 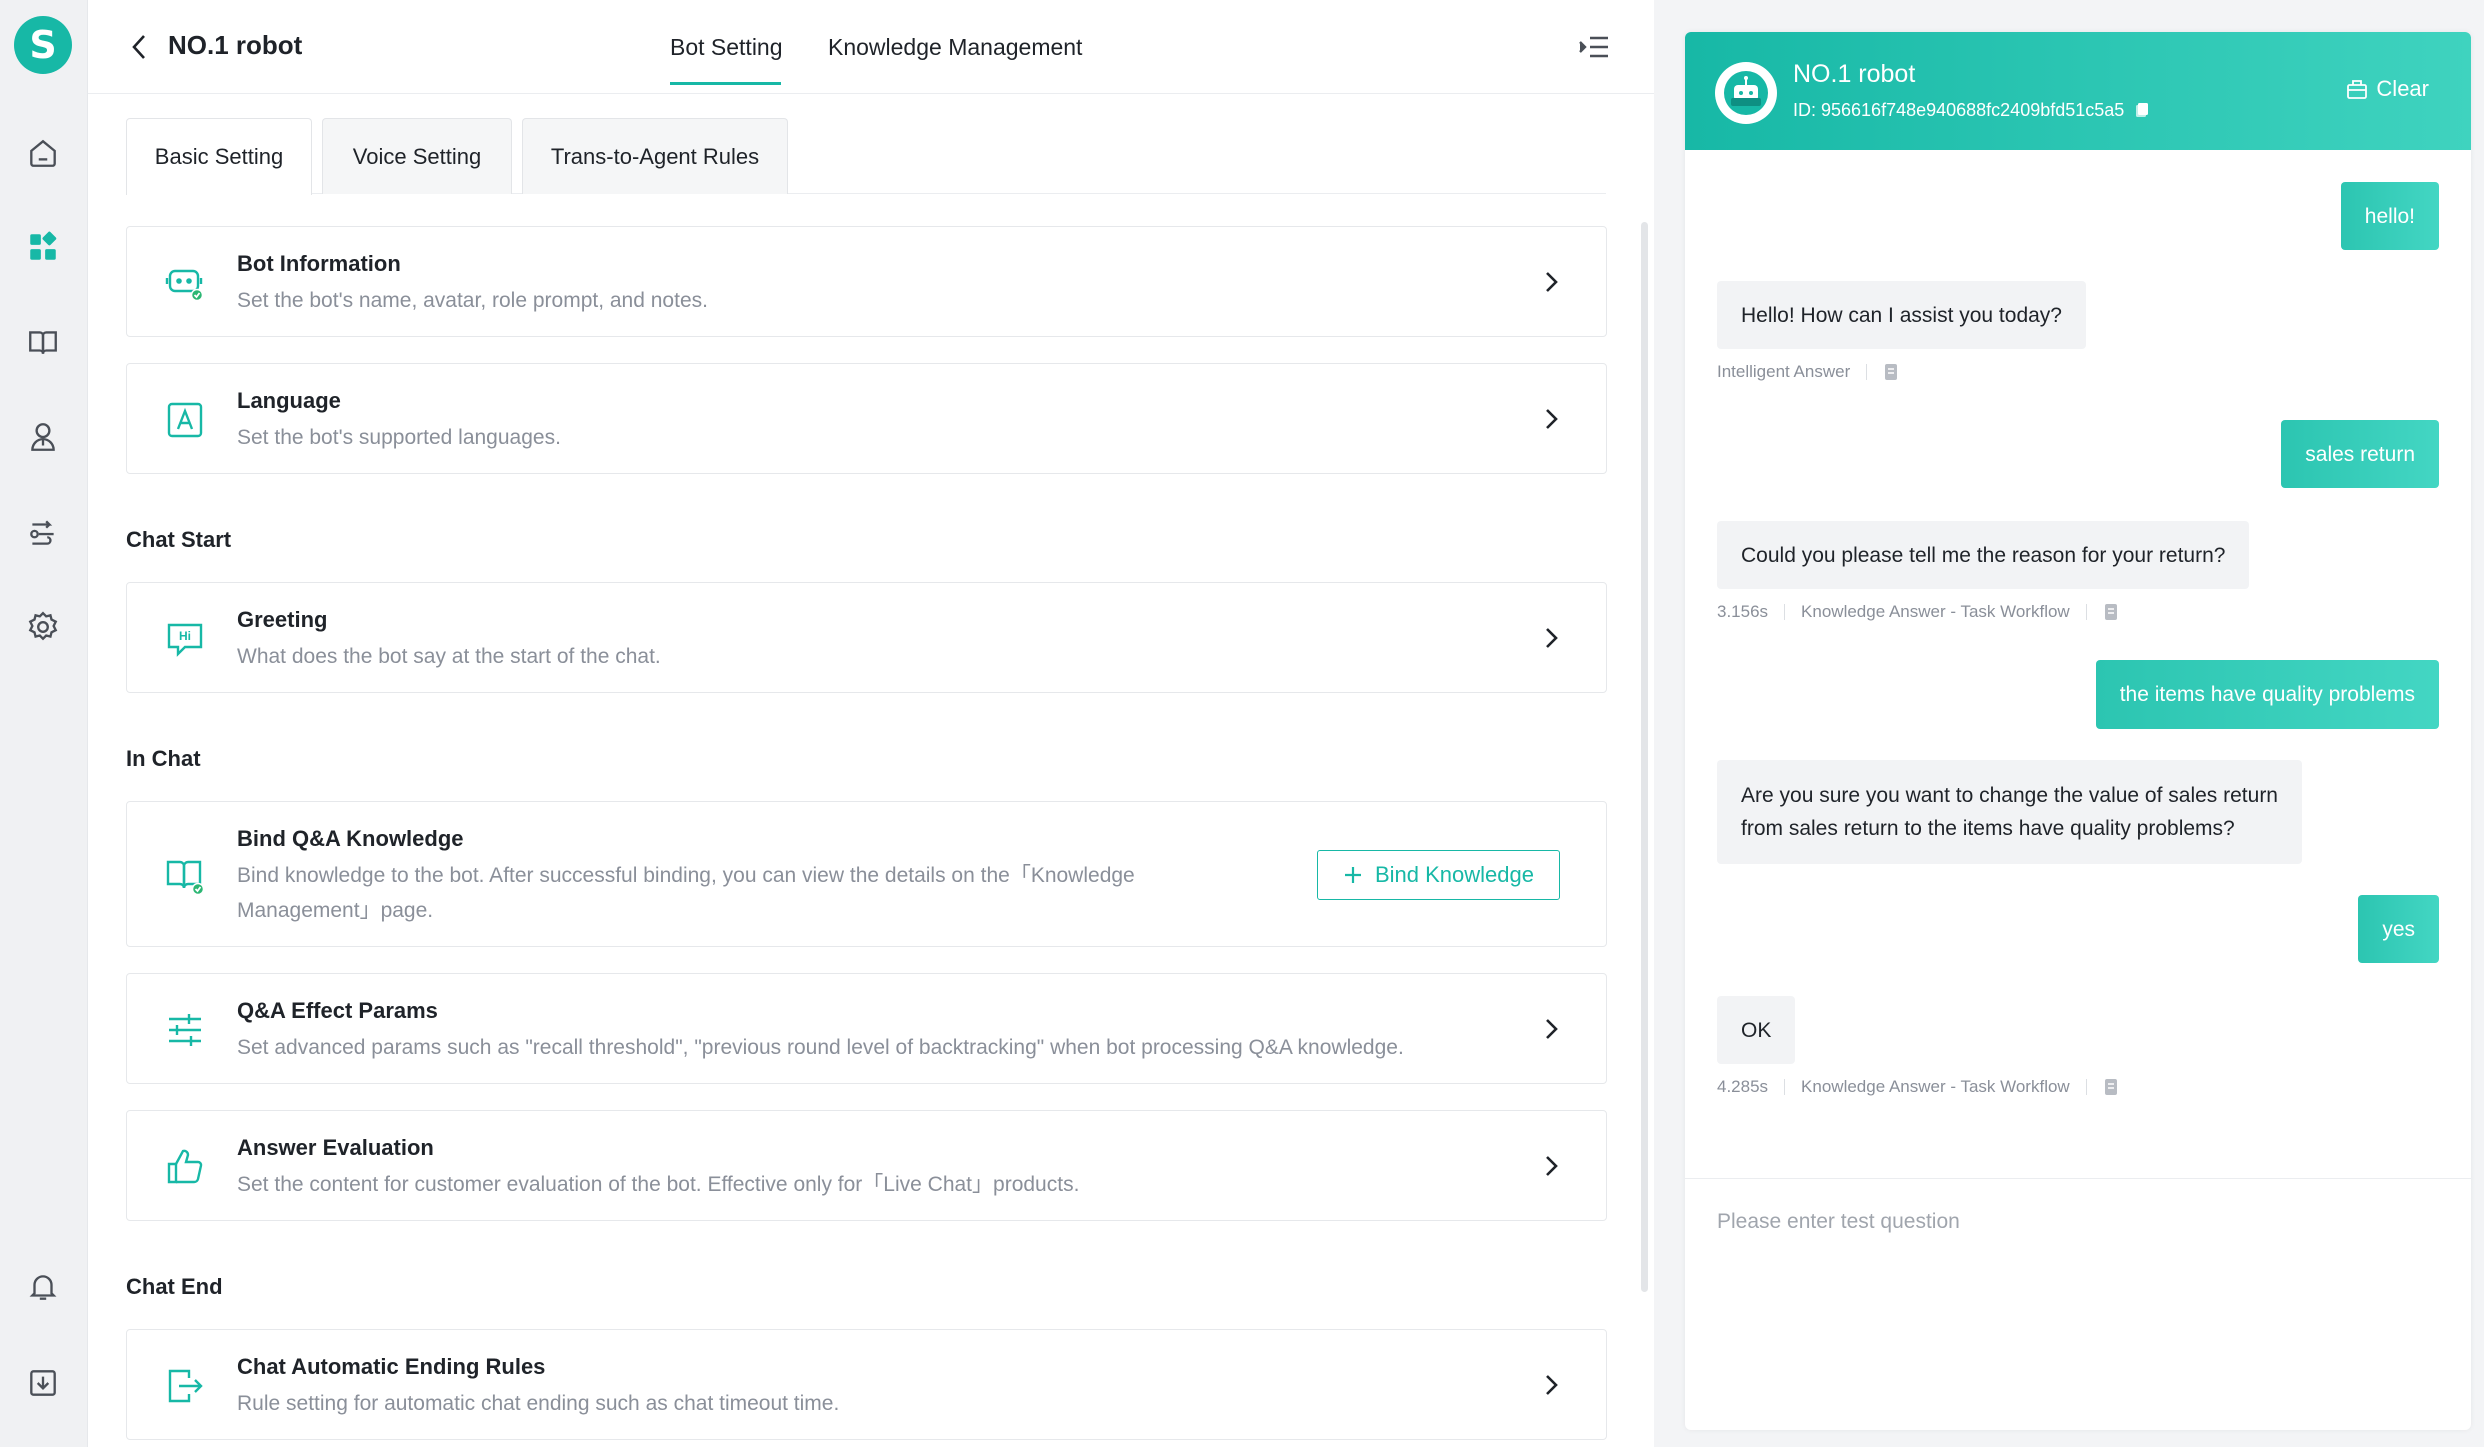 What do you see at coordinates (2398, 929) in the screenshot?
I see `message-user: yes` at bounding box center [2398, 929].